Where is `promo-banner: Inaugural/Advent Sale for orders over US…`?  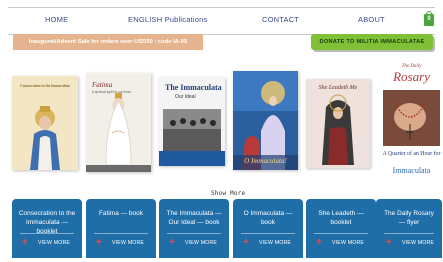 promo-banner: Inaugural/Advent Sale for orders over US… is located at coordinates (108, 42).